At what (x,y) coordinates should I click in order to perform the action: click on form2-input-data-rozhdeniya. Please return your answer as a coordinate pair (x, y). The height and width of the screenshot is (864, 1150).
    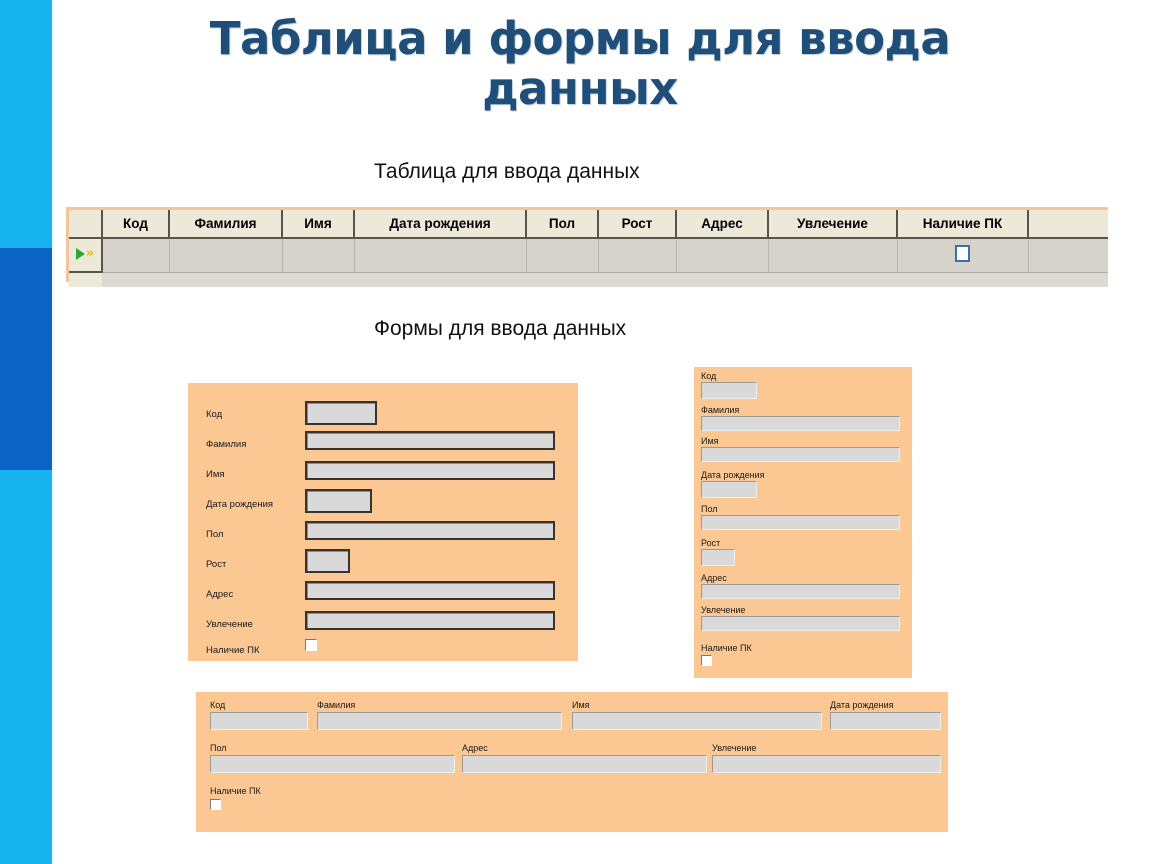
    Looking at the image, I should click on (729, 489).